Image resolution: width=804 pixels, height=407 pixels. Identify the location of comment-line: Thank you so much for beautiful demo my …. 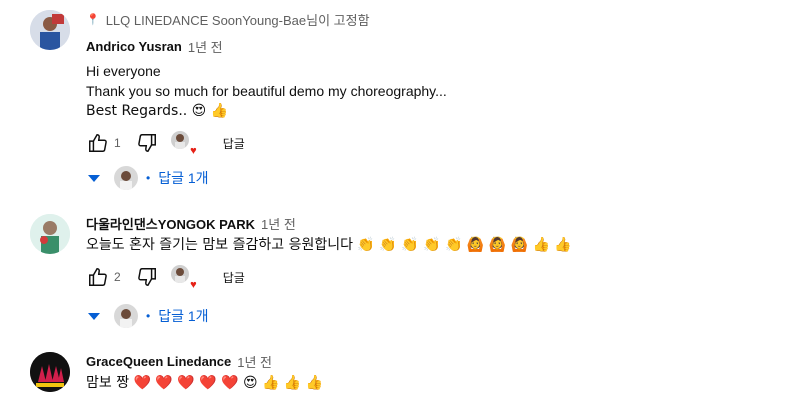
(266, 91).